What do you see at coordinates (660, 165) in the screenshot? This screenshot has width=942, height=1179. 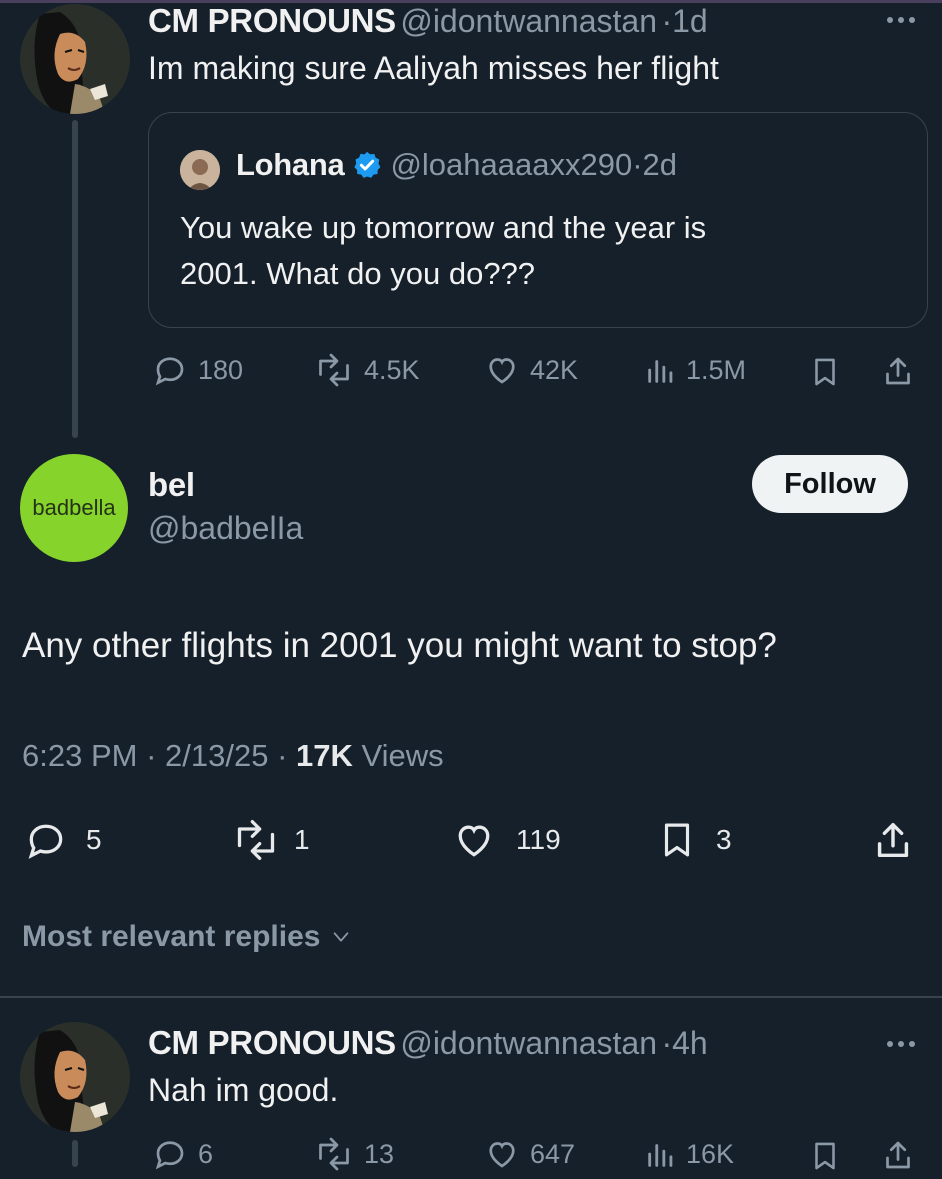 I see `quote-timestamp: 2d` at bounding box center [660, 165].